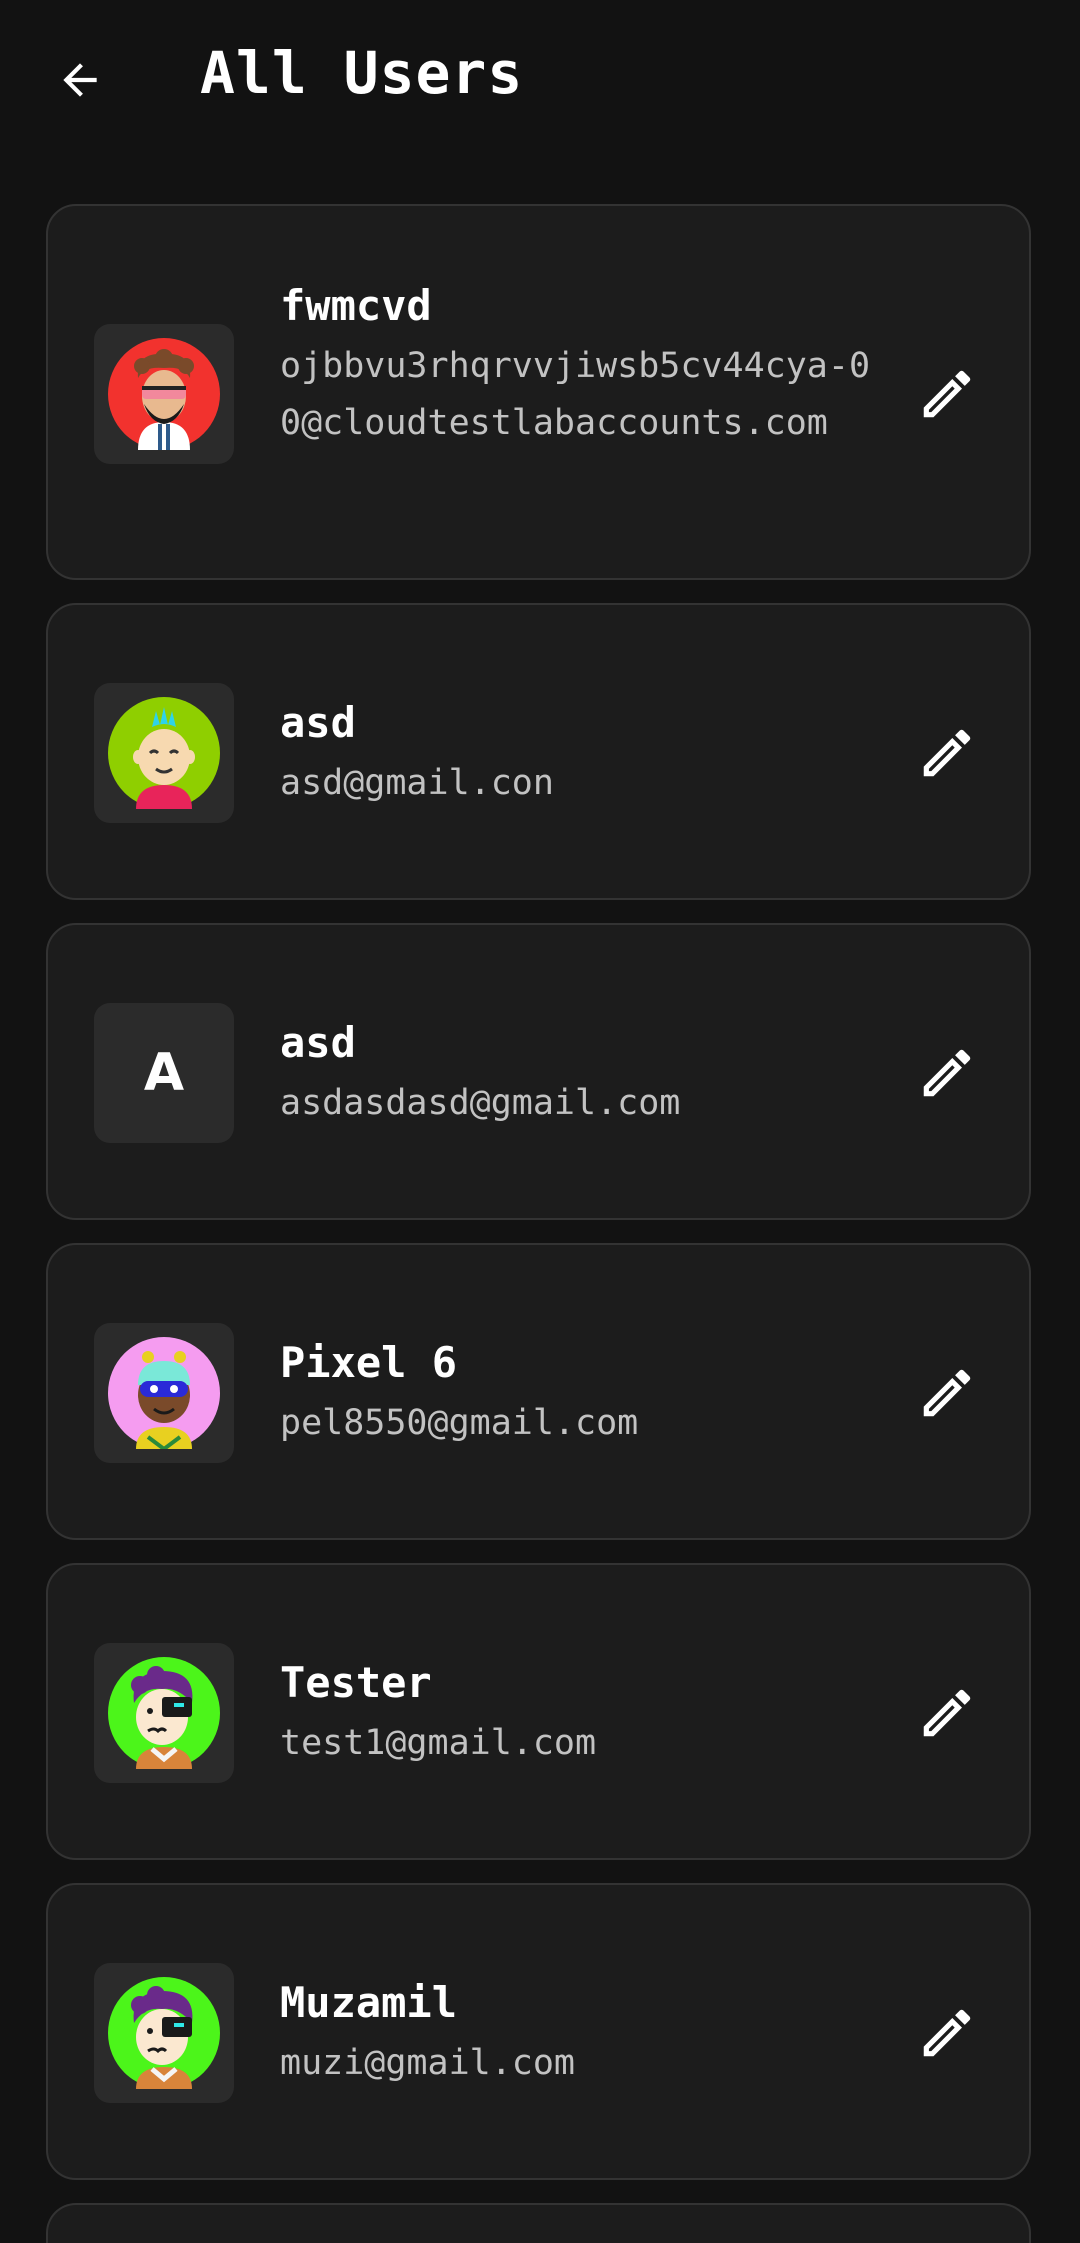  I want to click on visor-kid-avatar-icon, so click(164, 1393).